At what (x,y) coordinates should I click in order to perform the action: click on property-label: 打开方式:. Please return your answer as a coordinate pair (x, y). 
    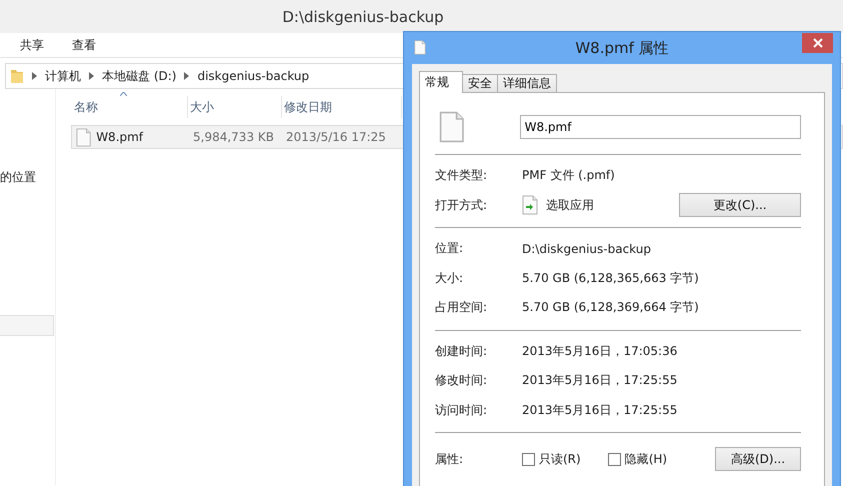
    Looking at the image, I should click on (461, 205).